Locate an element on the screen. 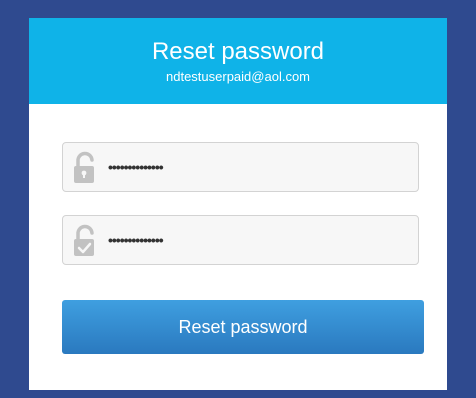  new-password-value: •••••••••••••• is located at coordinates (136, 167).